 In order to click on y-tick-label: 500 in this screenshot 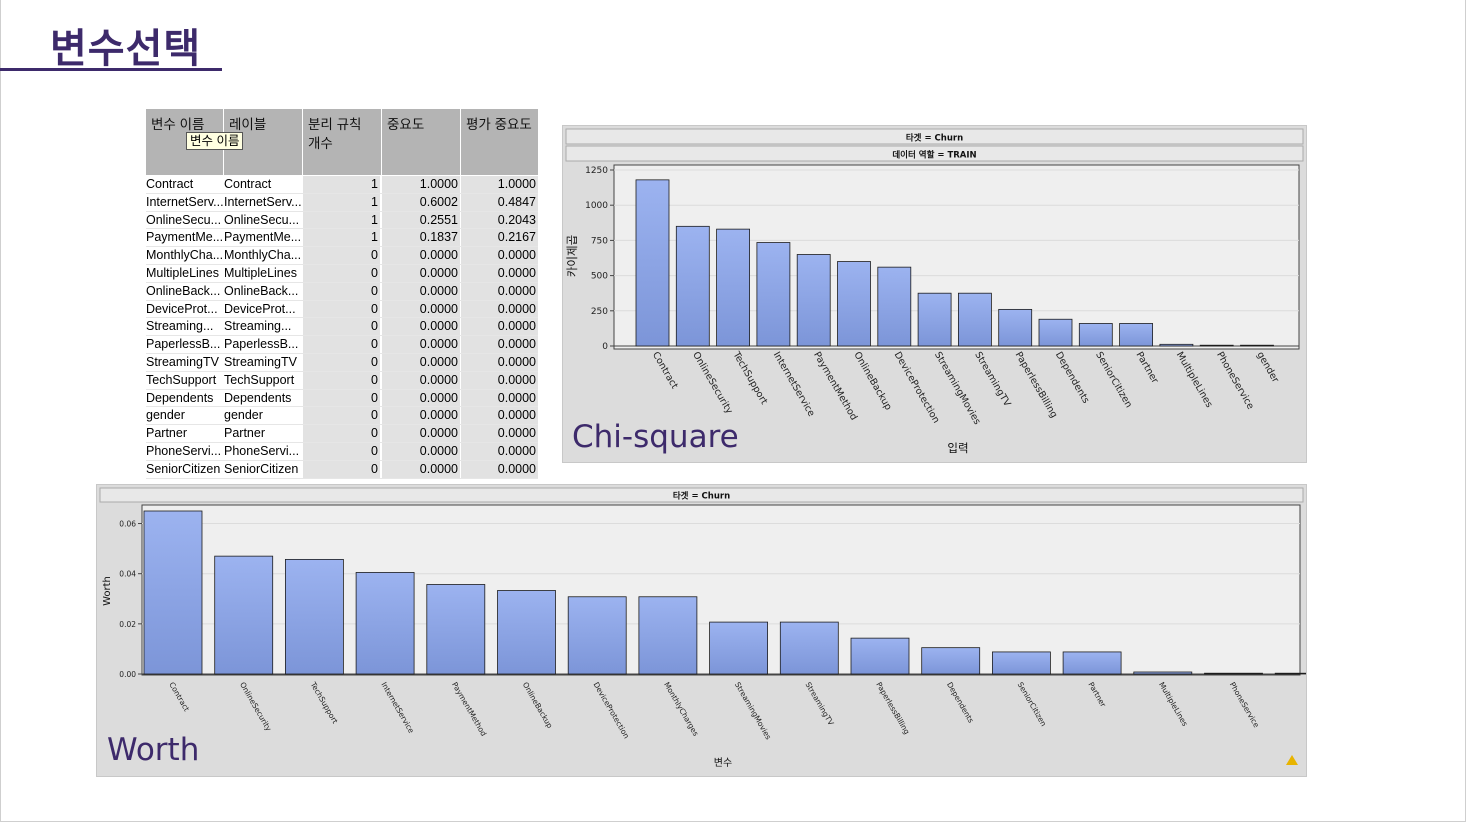, I will do `click(599, 277)`.